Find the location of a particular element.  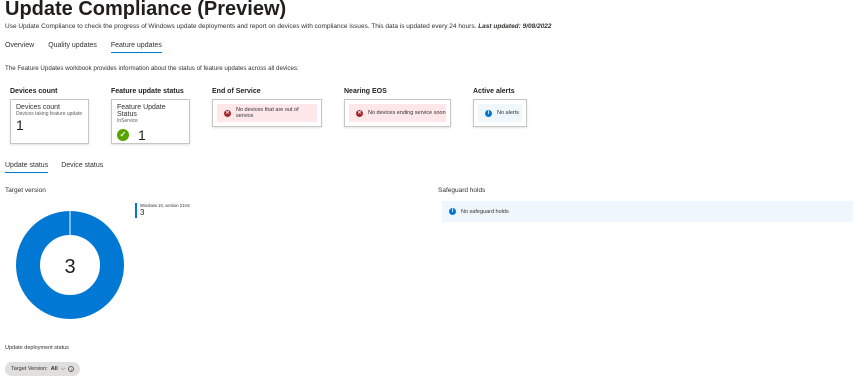

active-alerts-message: i No alerts is located at coordinates (500, 113).